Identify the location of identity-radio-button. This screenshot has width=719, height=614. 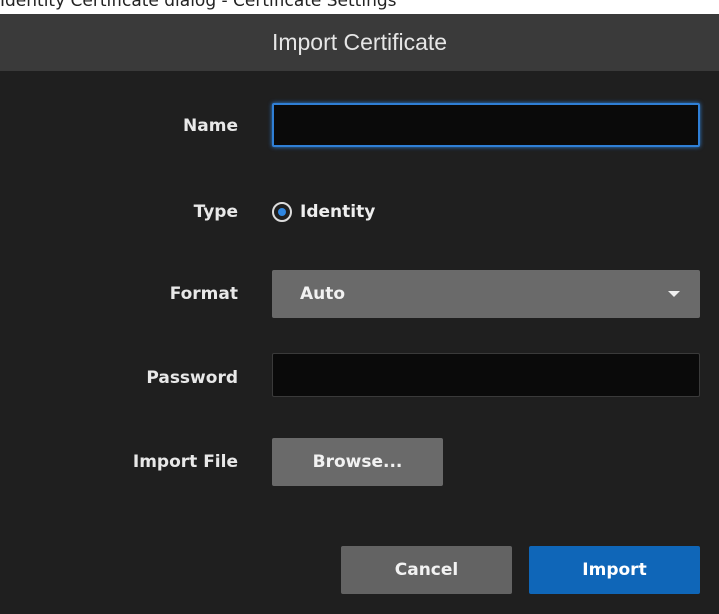
(282, 212).